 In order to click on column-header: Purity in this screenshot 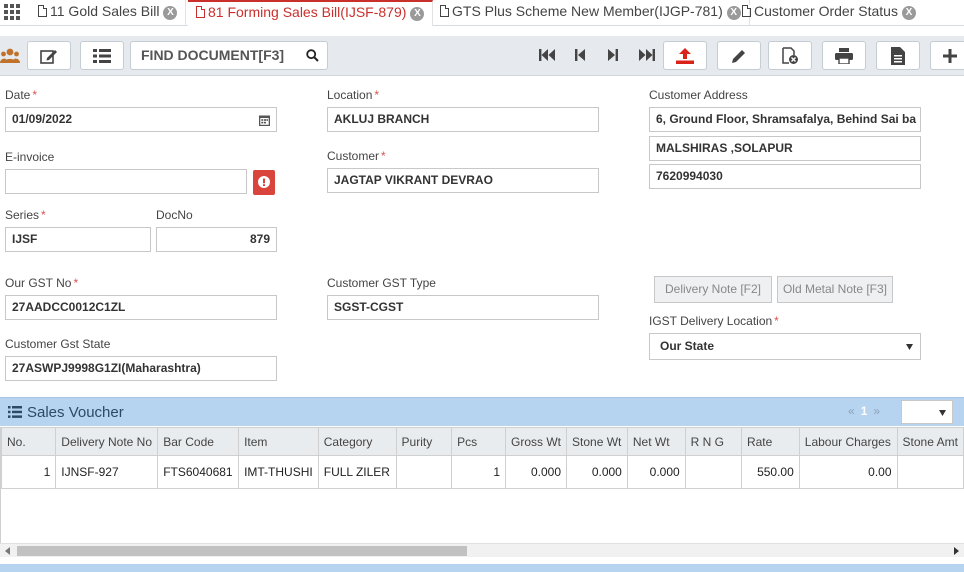, I will do `click(424, 441)`.